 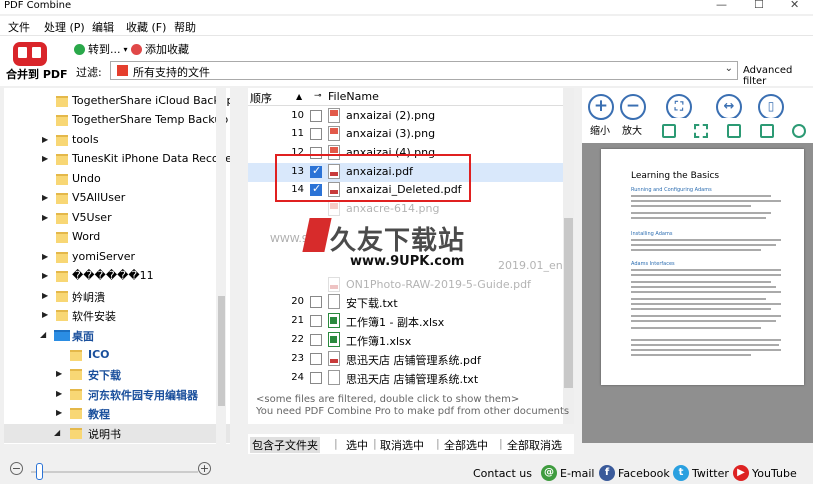 What do you see at coordinates (644, 473) in the screenshot?
I see `facebook-link: Facebook` at bounding box center [644, 473].